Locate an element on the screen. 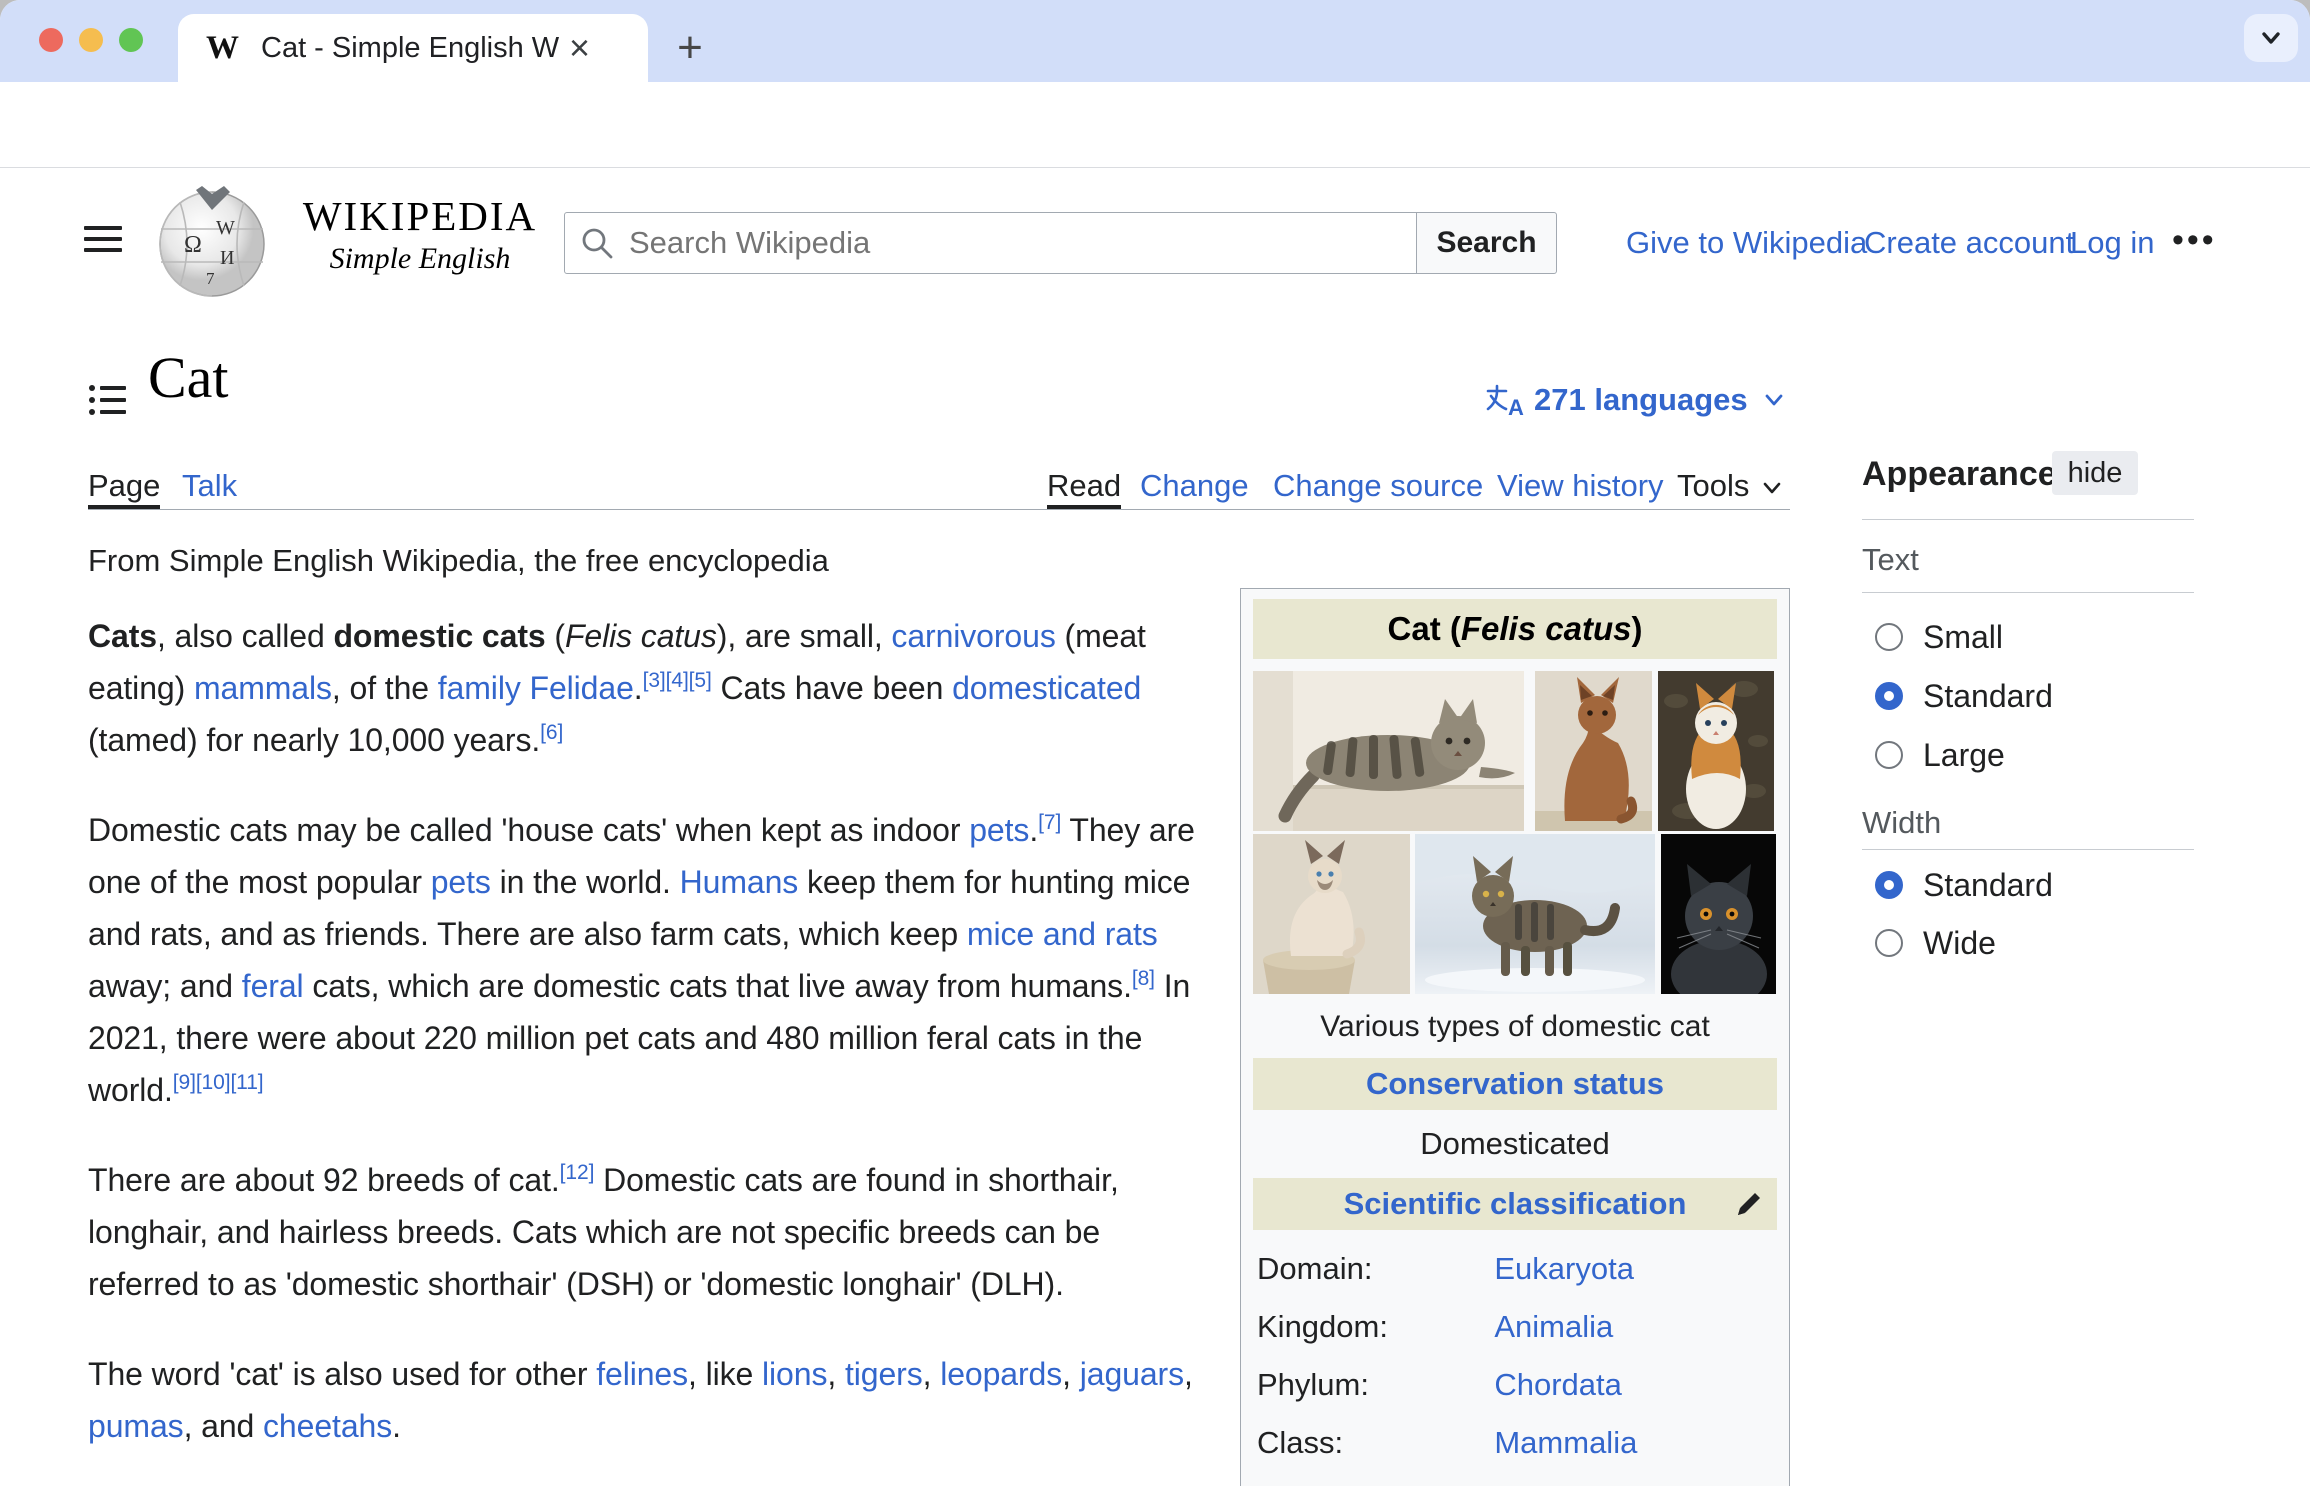 The image size is (2310, 1486). text-section-label: Text is located at coordinates (1890, 559).